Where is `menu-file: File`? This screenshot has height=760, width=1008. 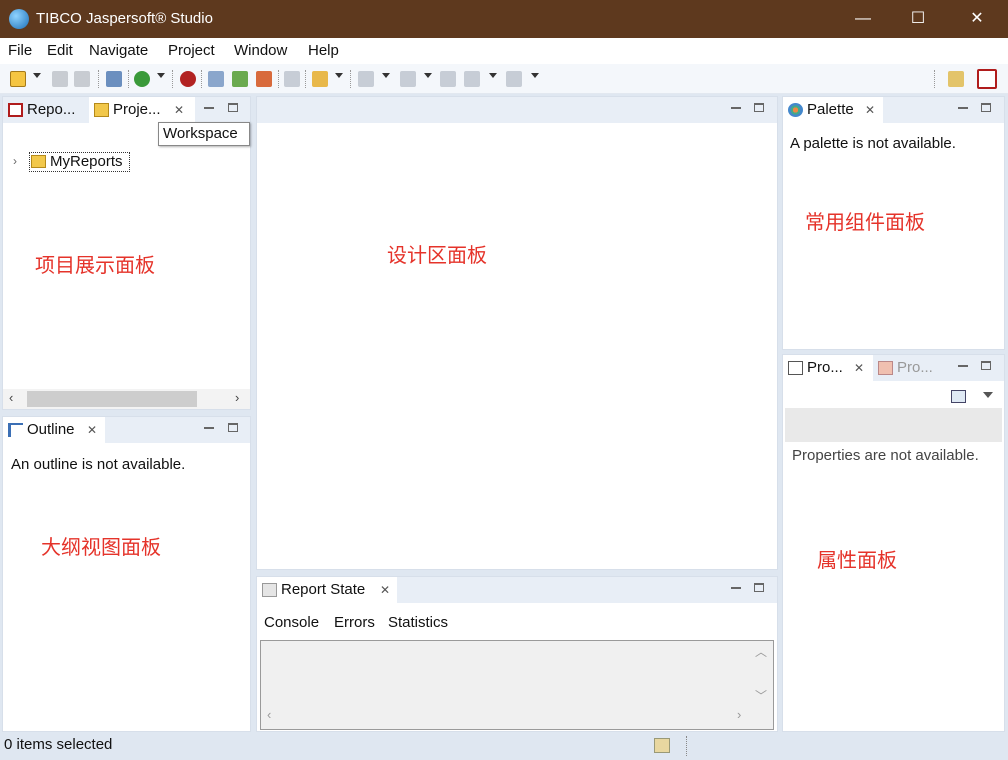
menu-file: File is located at coordinates (20, 50).